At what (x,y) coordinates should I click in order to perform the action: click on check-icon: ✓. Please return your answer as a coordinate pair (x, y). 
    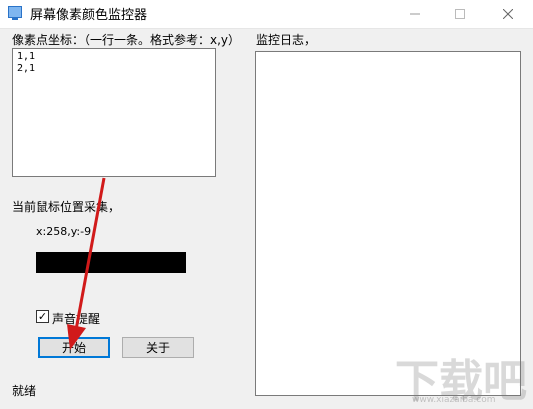
    Looking at the image, I should click on (42, 316).